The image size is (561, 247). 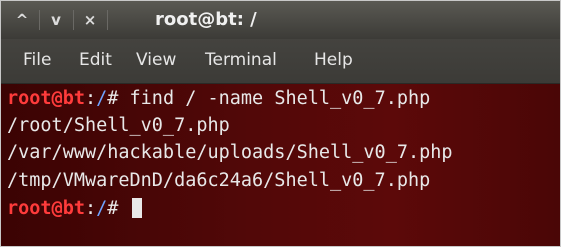 What do you see at coordinates (56, 20) in the screenshot?
I see `minimize-icon: v` at bounding box center [56, 20].